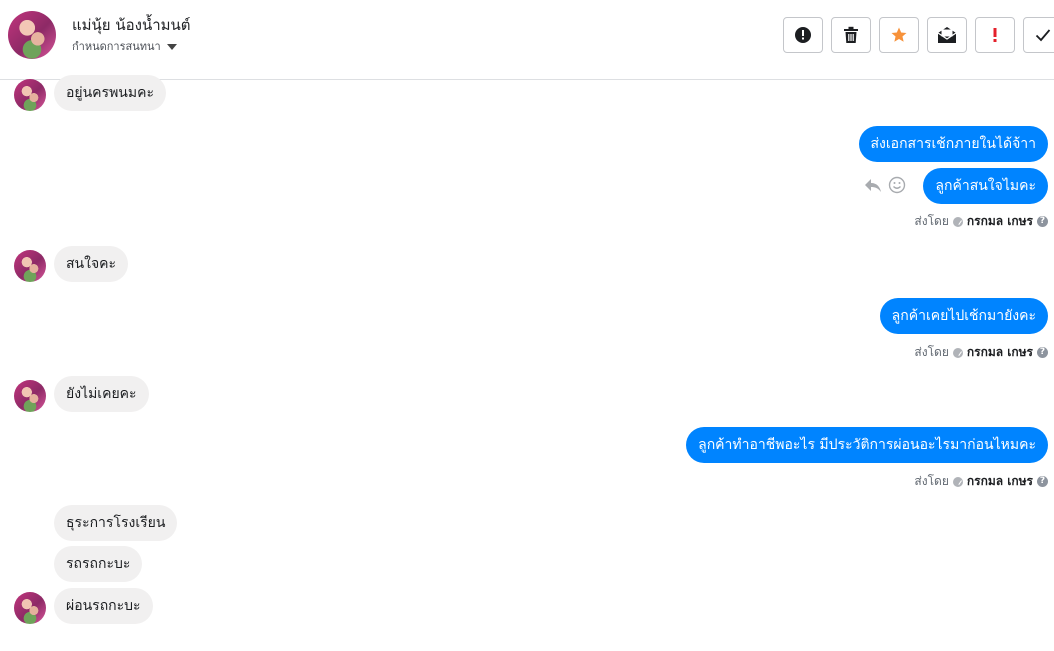 The image size is (1054, 651). I want to click on conversation-toolbar, so click(918, 35).